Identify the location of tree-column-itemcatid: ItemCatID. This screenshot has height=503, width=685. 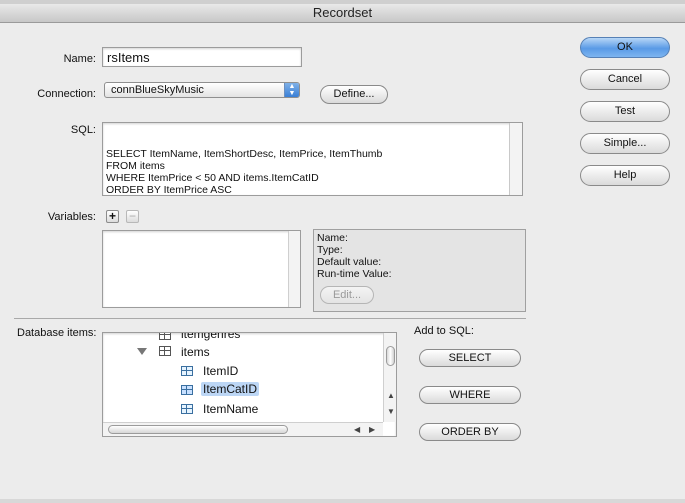
(241, 390).